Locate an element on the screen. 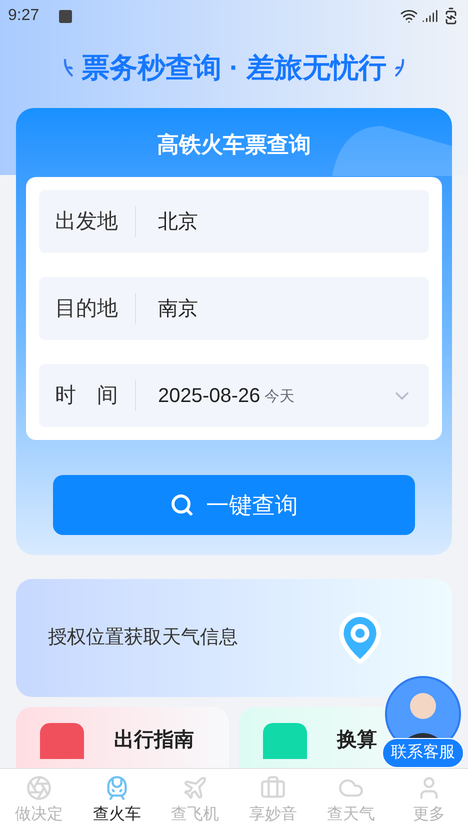 The image size is (468, 832). feature-title: 换算 is located at coordinates (357, 740).